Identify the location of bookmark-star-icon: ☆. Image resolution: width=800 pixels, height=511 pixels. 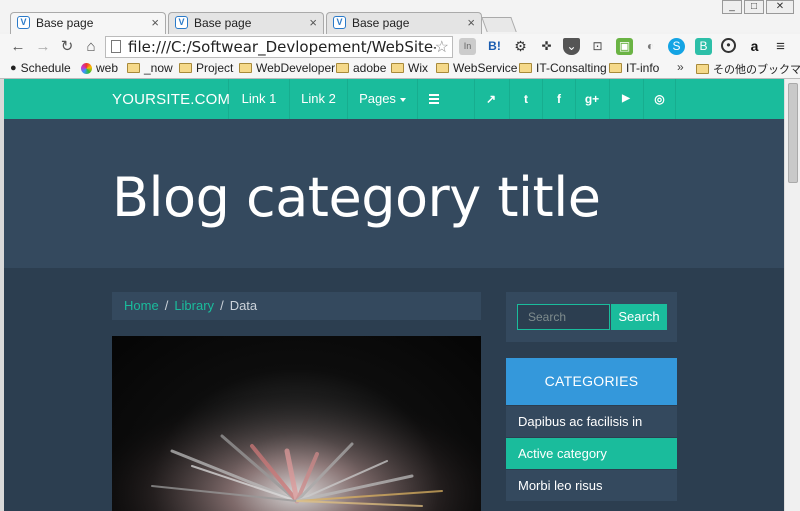
(442, 47).